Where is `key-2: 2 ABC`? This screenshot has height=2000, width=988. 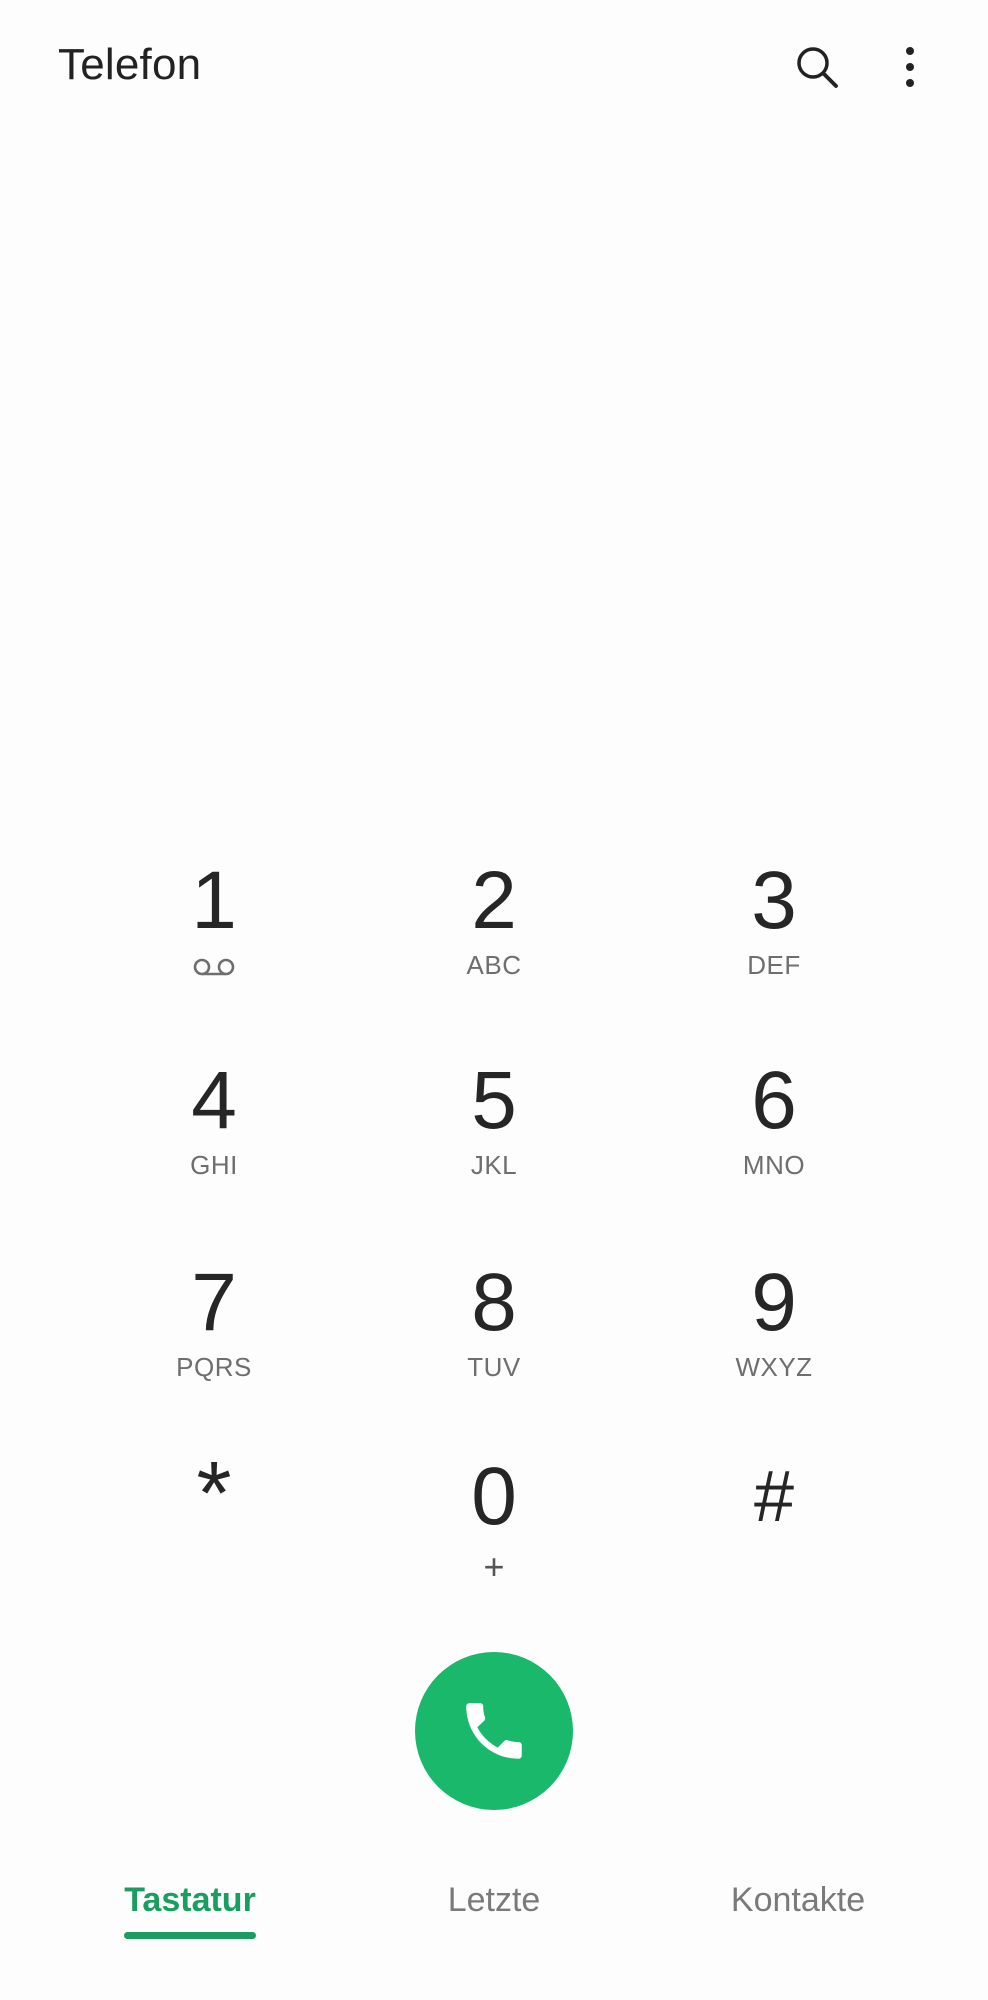
key-2: 2 ABC is located at coordinates (494, 920).